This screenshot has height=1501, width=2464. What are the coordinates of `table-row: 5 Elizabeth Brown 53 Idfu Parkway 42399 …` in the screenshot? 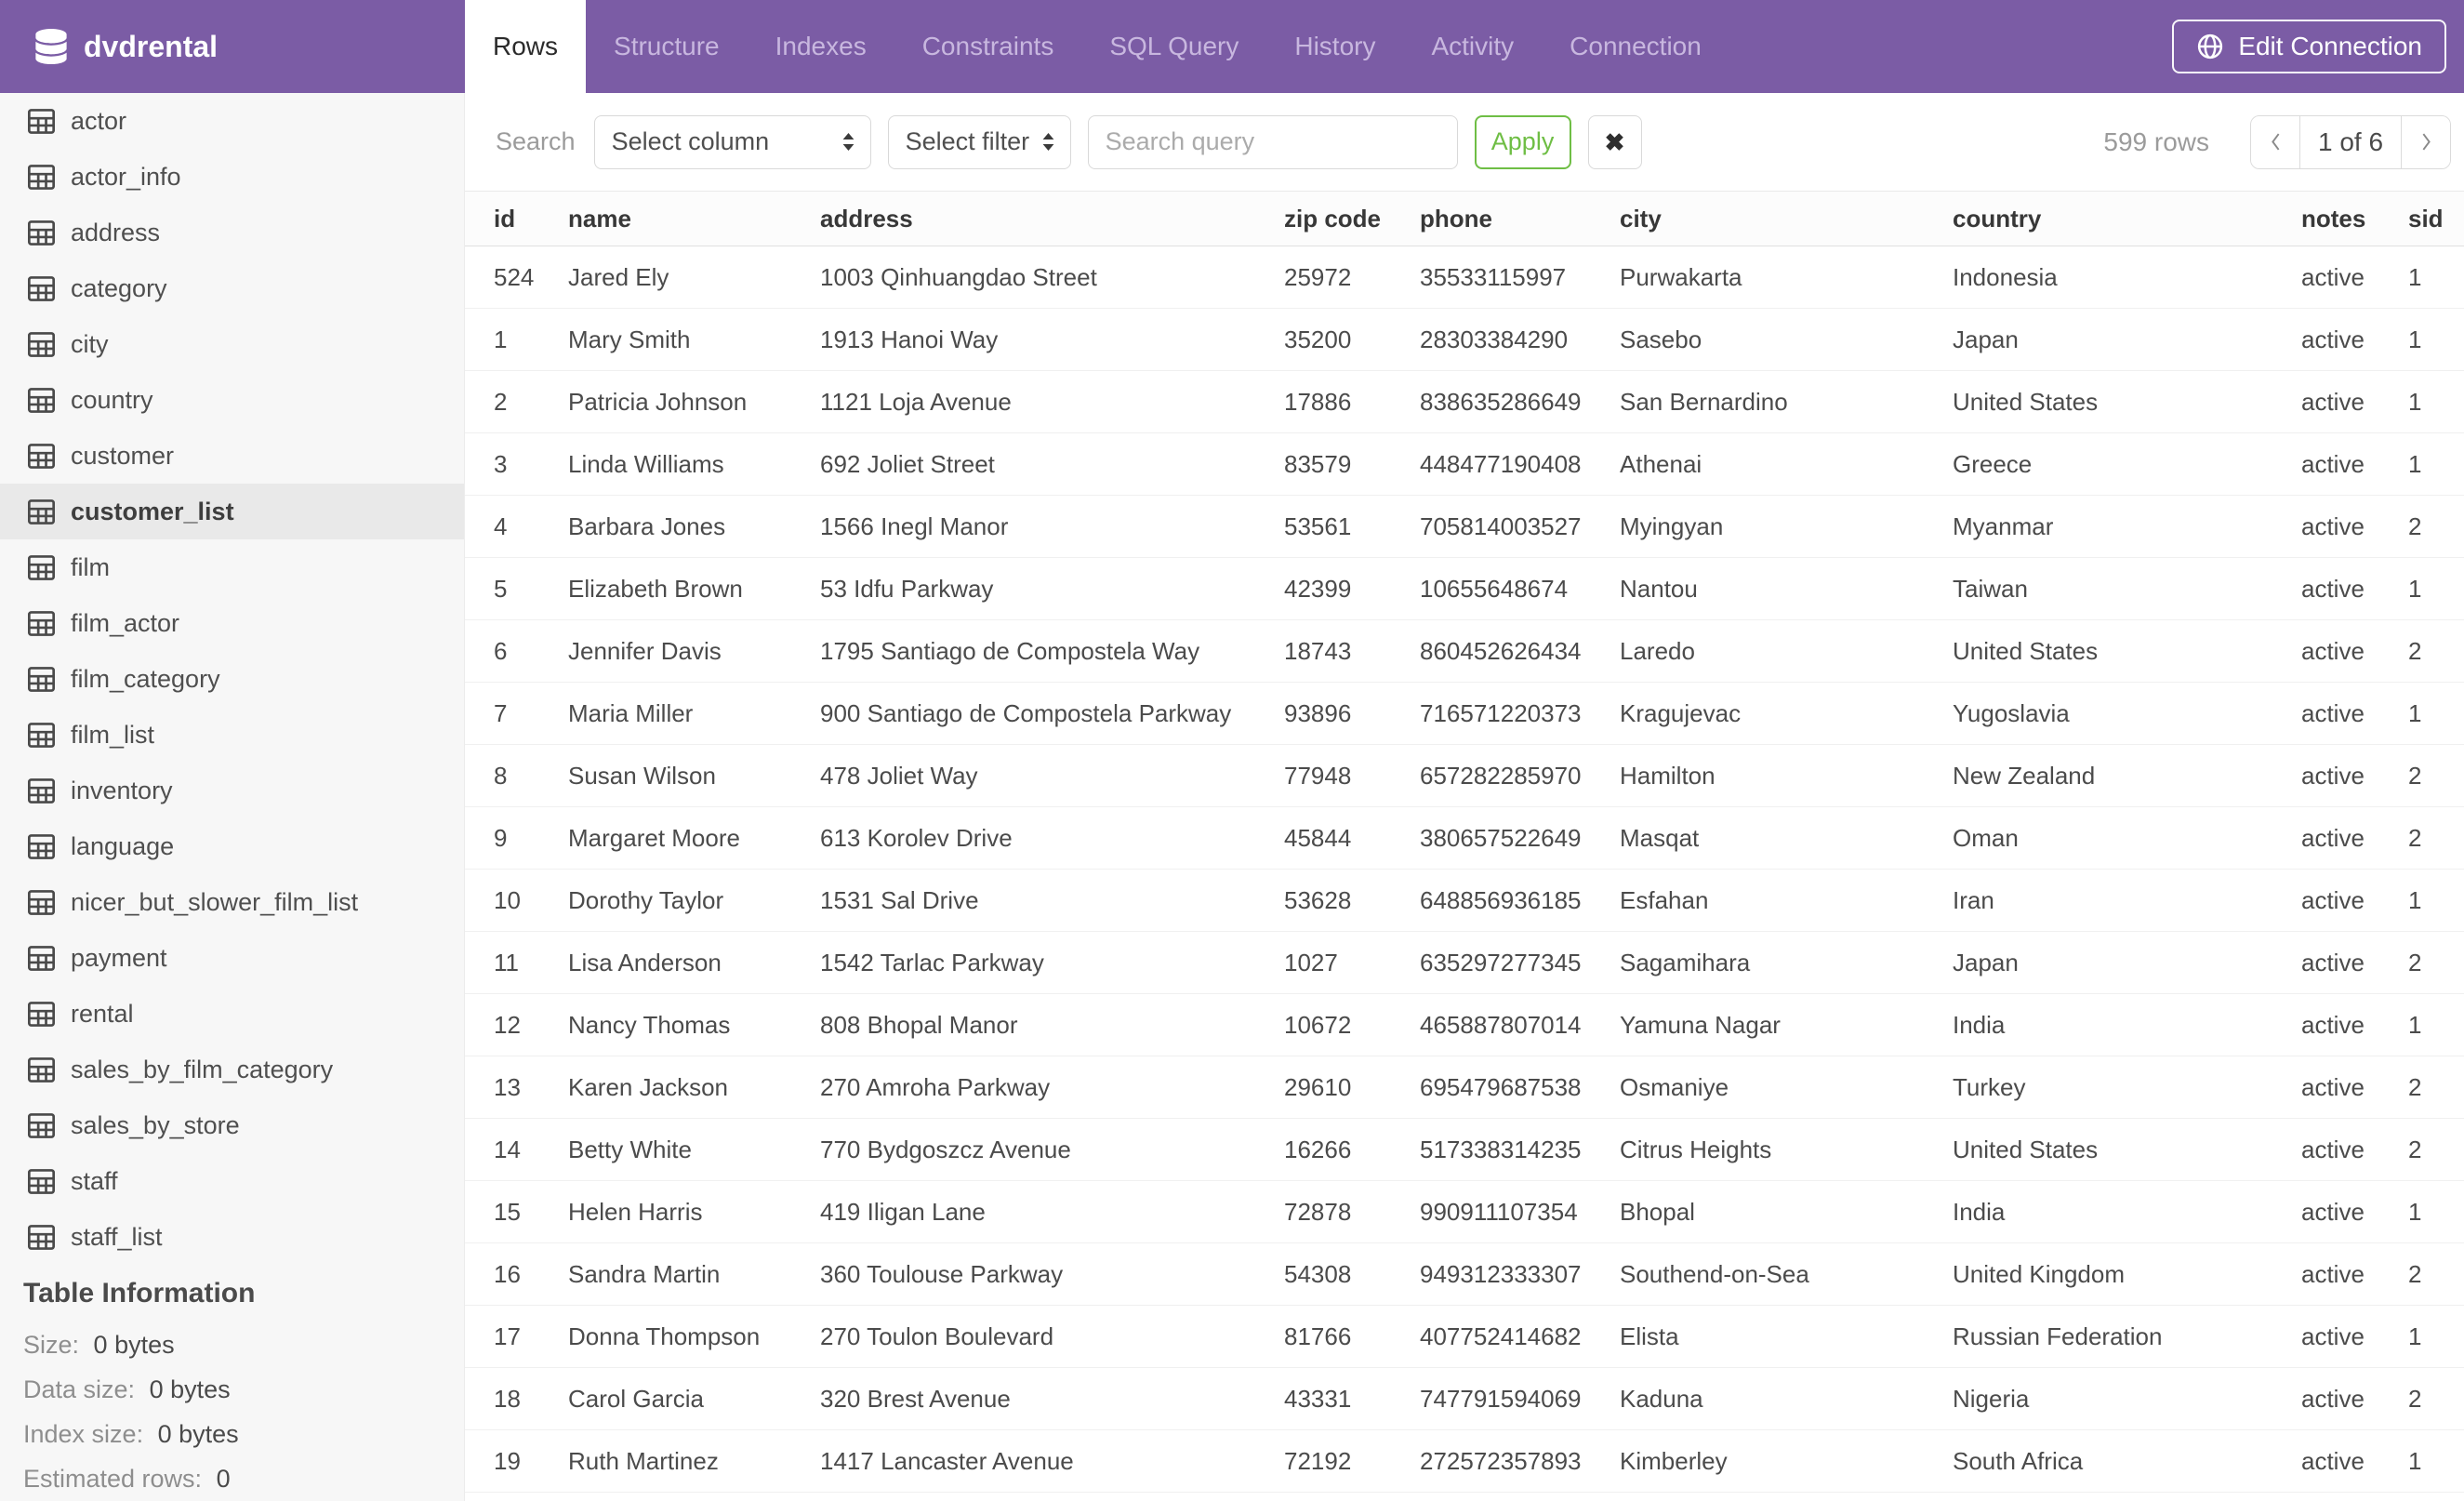 It's located at (1464, 589).